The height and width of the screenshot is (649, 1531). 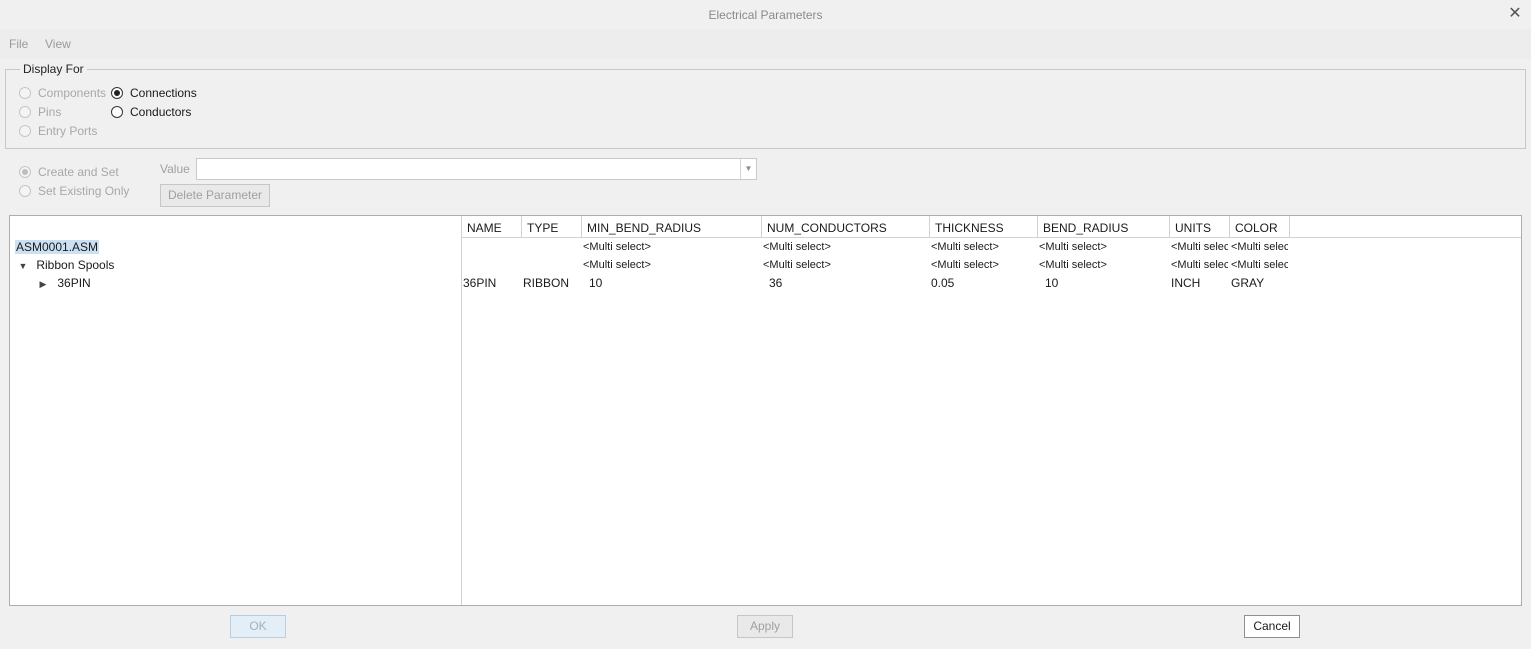 What do you see at coordinates (846, 227) in the screenshot?
I see `column-header-num-conductors: NUM_CONDUCTORS` at bounding box center [846, 227].